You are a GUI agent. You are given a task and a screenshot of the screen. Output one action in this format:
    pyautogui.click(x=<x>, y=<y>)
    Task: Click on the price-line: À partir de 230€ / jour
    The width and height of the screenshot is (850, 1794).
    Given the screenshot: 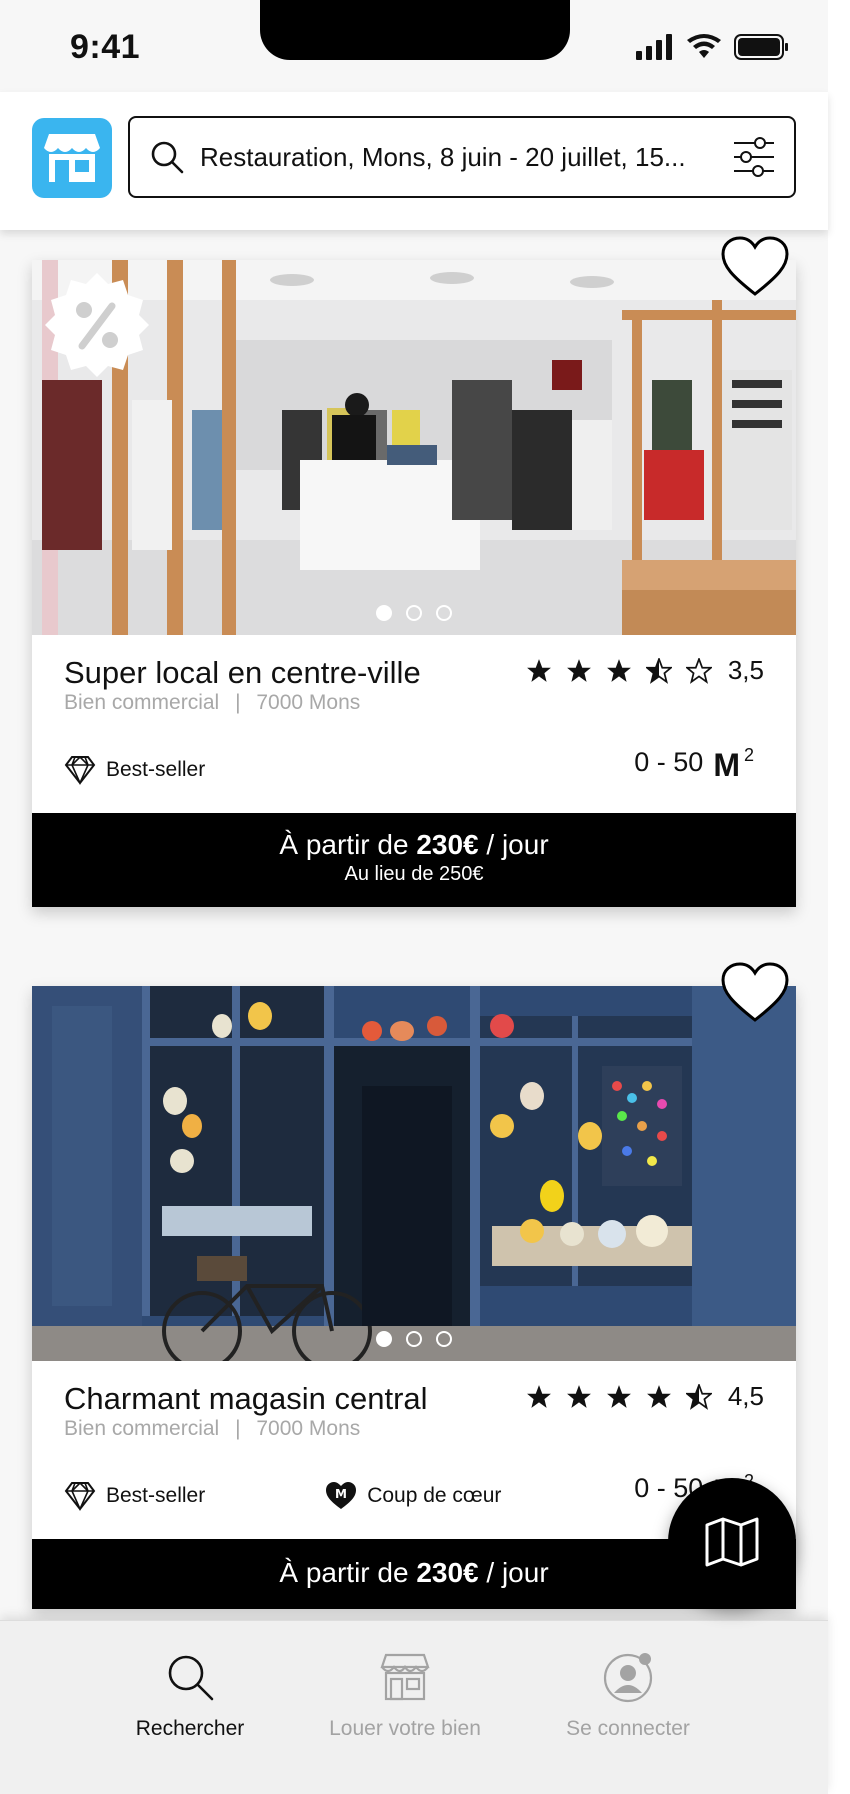 What is the action you would take?
    pyautogui.click(x=414, y=845)
    